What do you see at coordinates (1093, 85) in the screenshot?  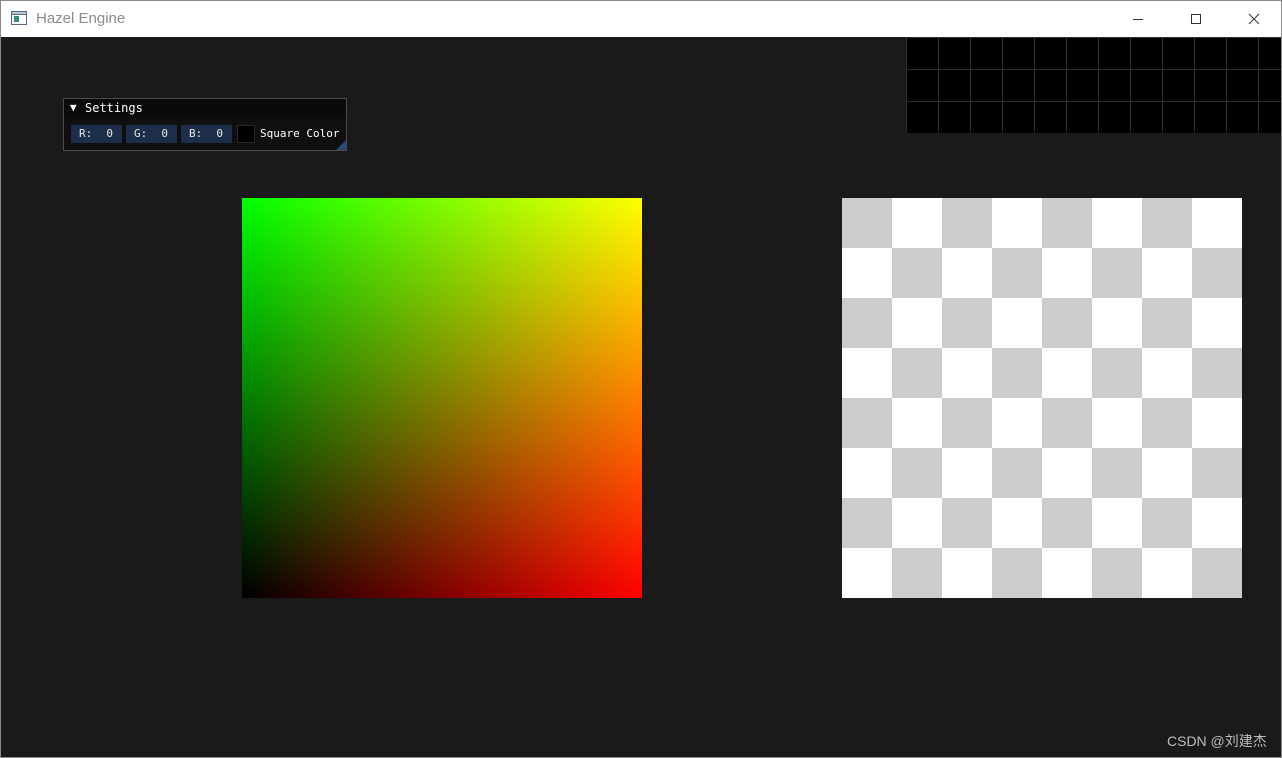 I see `background-grid` at bounding box center [1093, 85].